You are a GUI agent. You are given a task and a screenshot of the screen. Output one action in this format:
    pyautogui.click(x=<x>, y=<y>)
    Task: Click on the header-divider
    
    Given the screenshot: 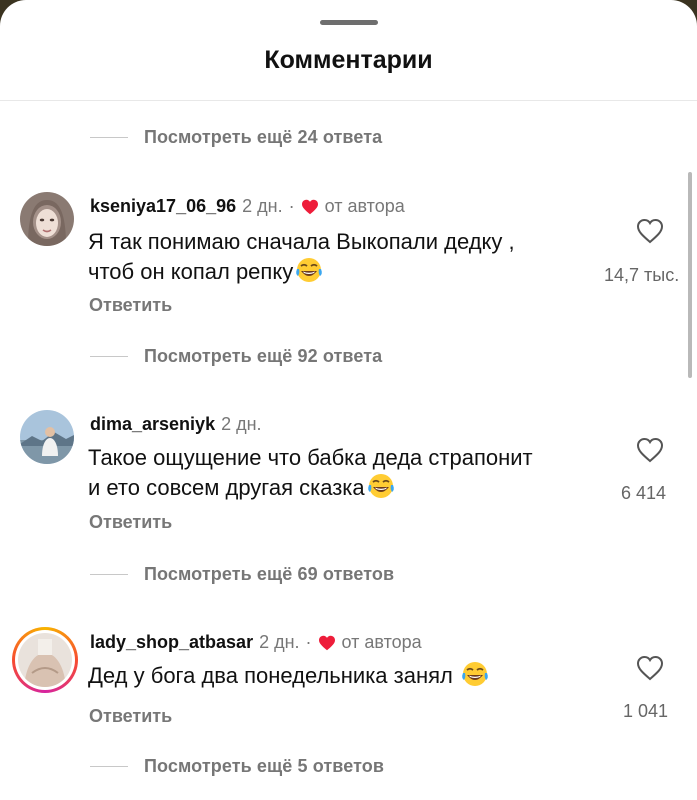 What is the action you would take?
    pyautogui.click(x=348, y=100)
    